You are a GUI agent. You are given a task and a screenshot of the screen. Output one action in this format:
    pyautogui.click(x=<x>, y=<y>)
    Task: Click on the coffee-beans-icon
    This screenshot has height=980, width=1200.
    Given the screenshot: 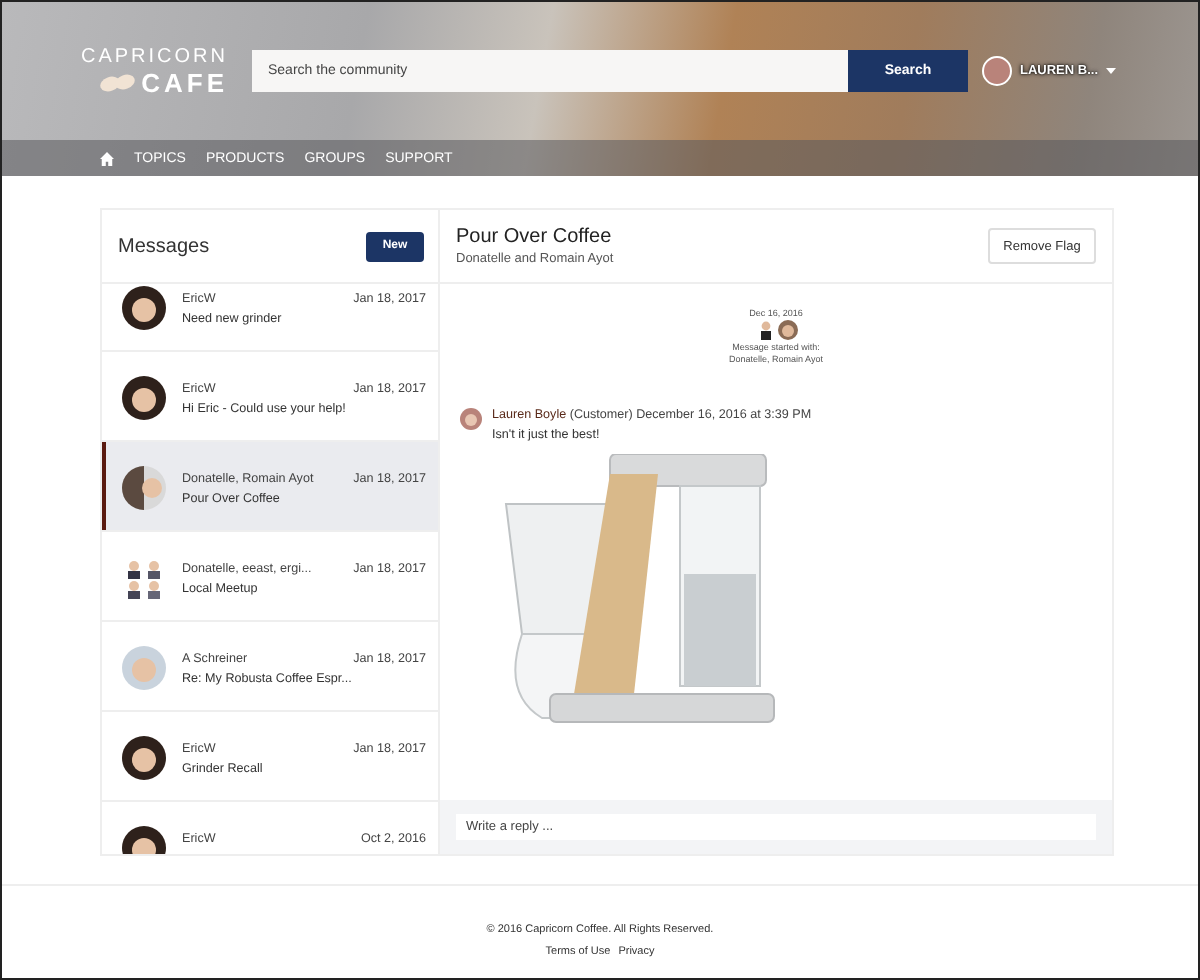 What is the action you would take?
    pyautogui.click(x=117, y=82)
    